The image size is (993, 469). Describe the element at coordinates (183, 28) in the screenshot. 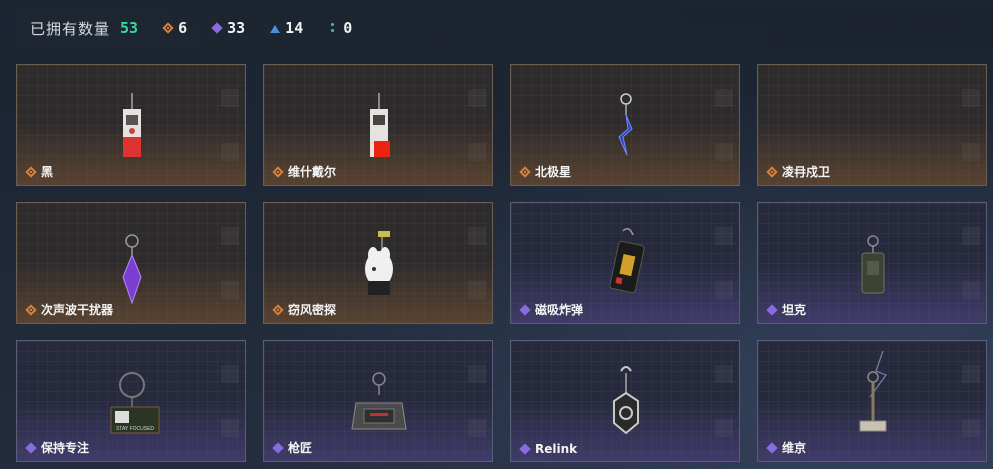

I see `gold-count: 6` at that location.